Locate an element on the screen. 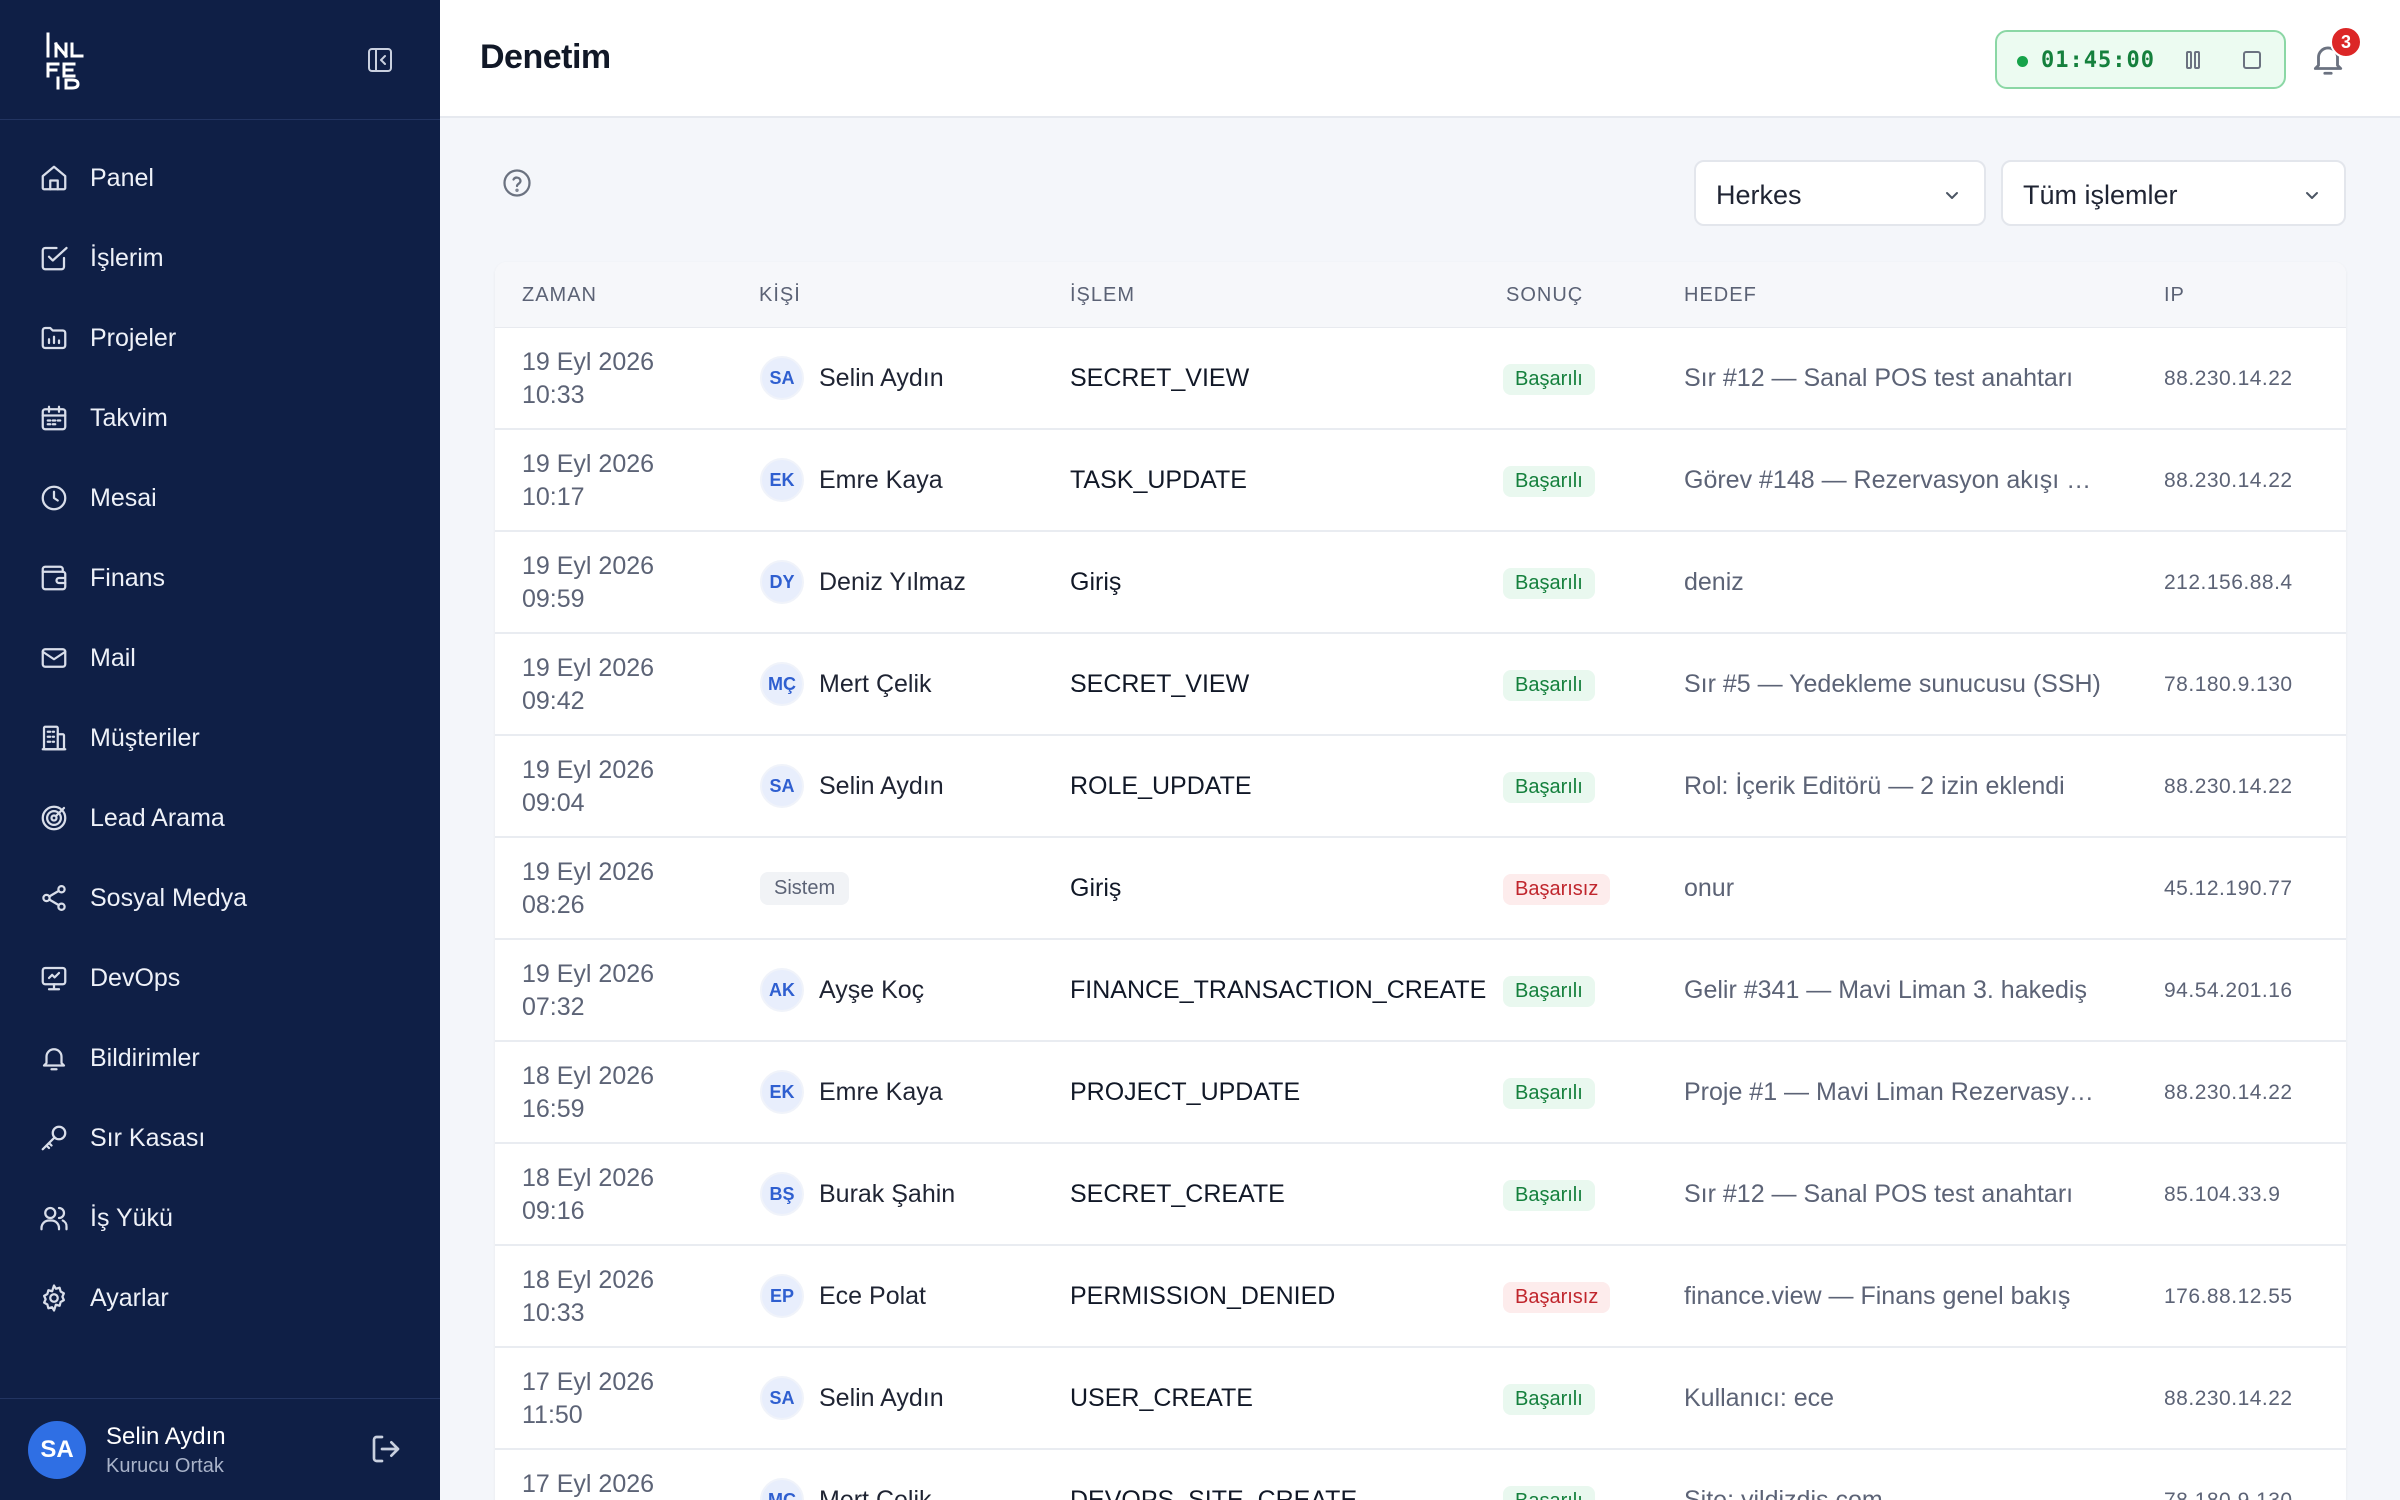  clock-icon is located at coordinates (54, 498).